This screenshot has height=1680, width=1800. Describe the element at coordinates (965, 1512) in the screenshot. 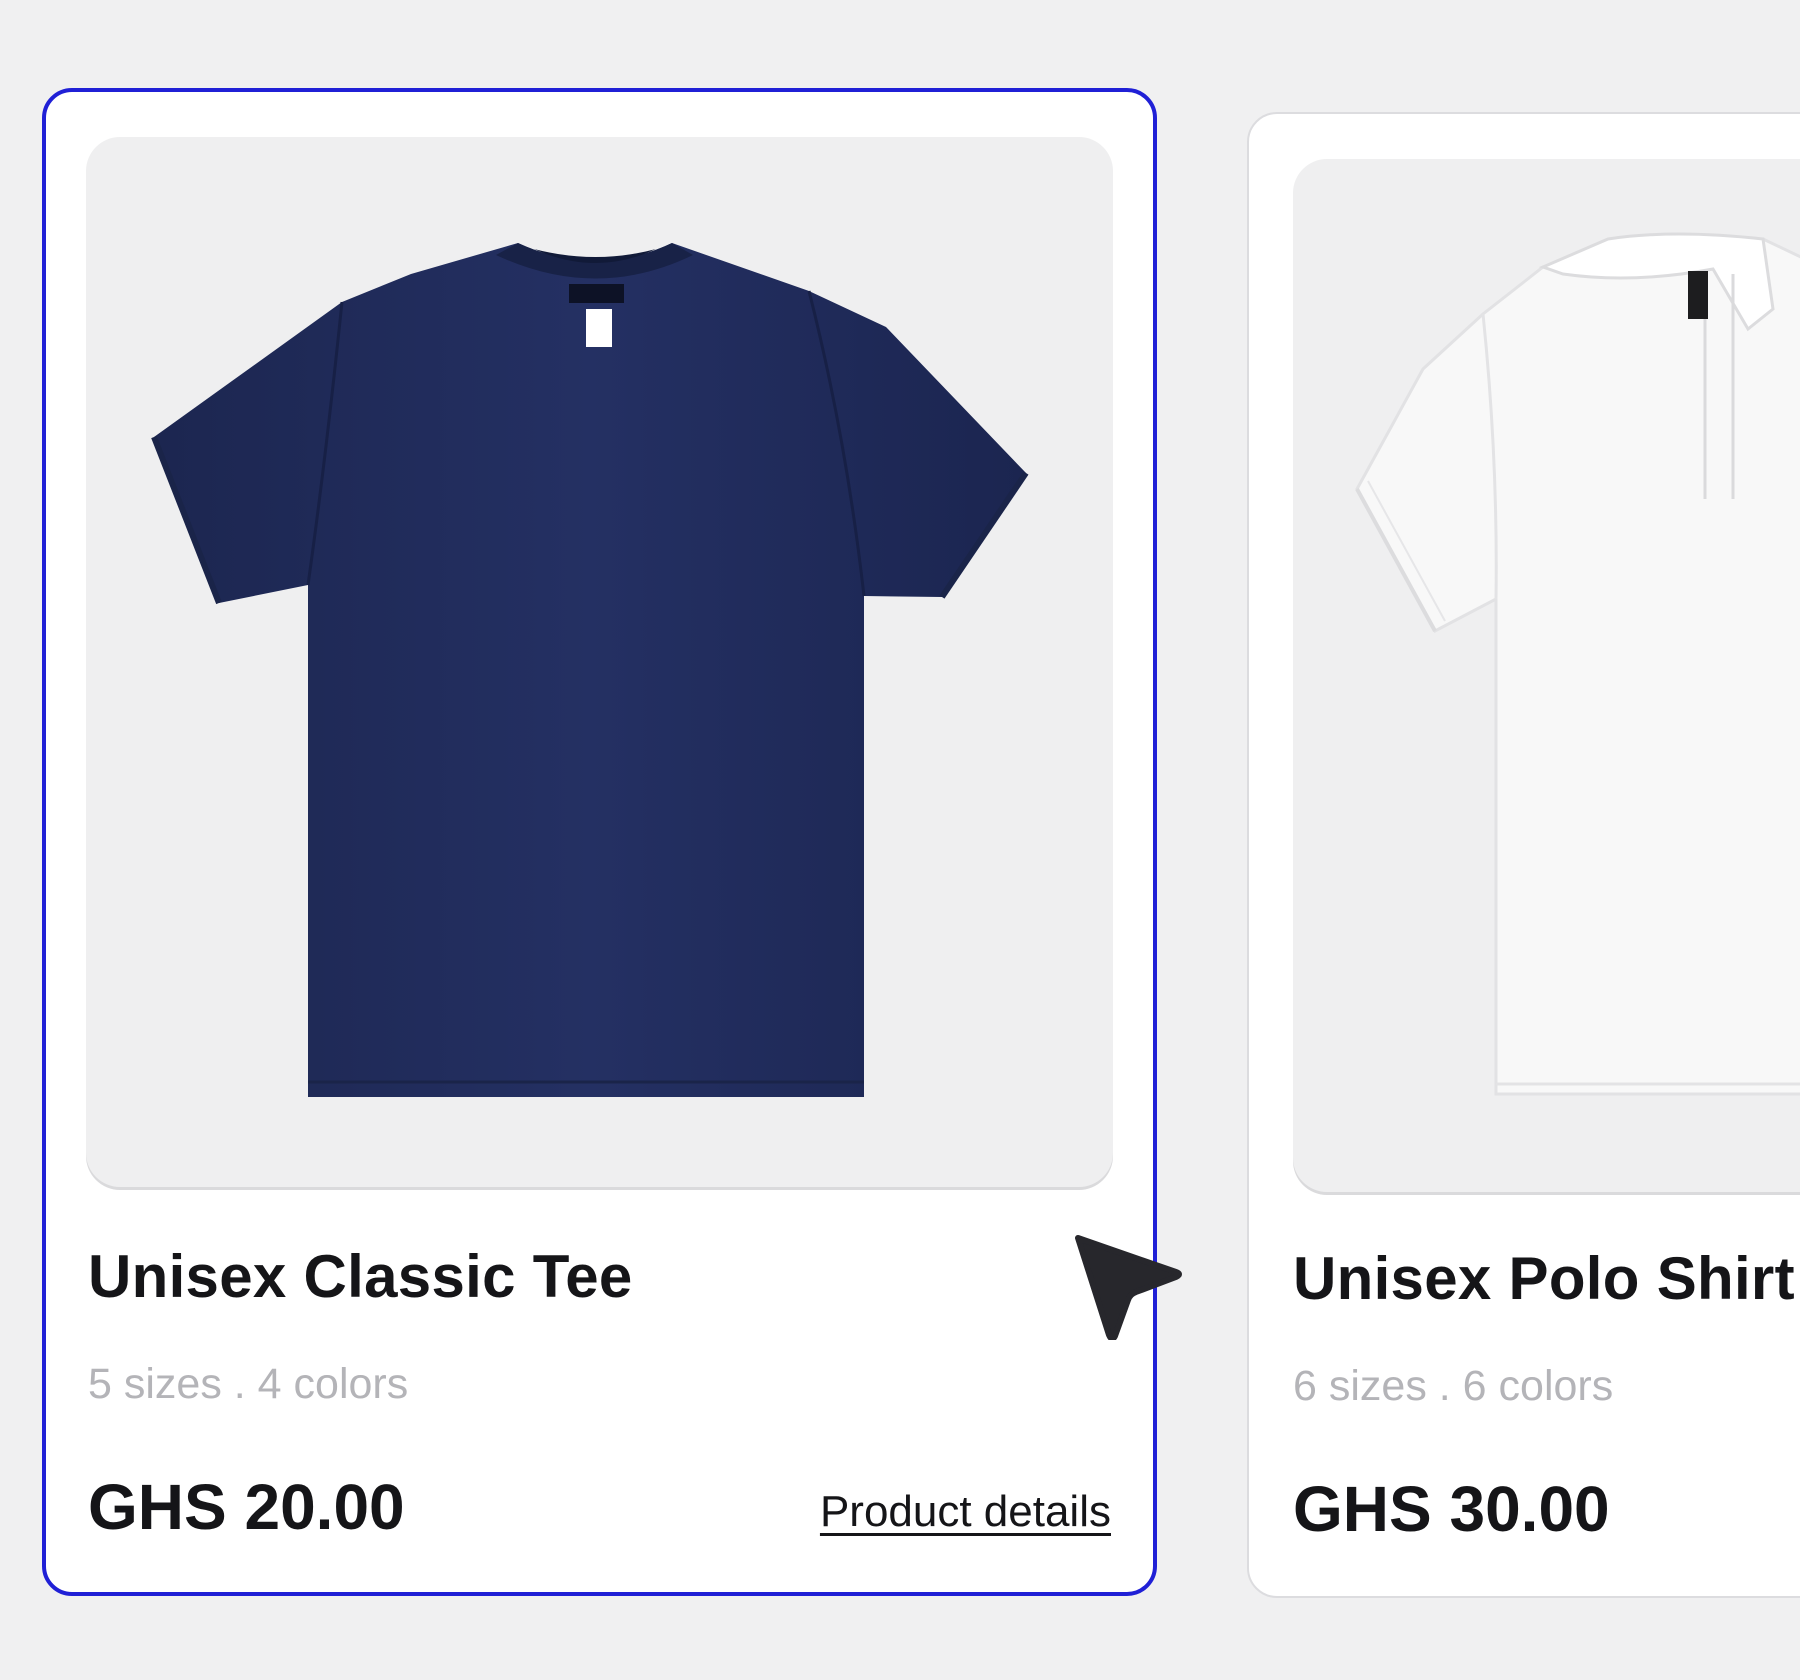

I see `product-details-link: Product details` at that location.